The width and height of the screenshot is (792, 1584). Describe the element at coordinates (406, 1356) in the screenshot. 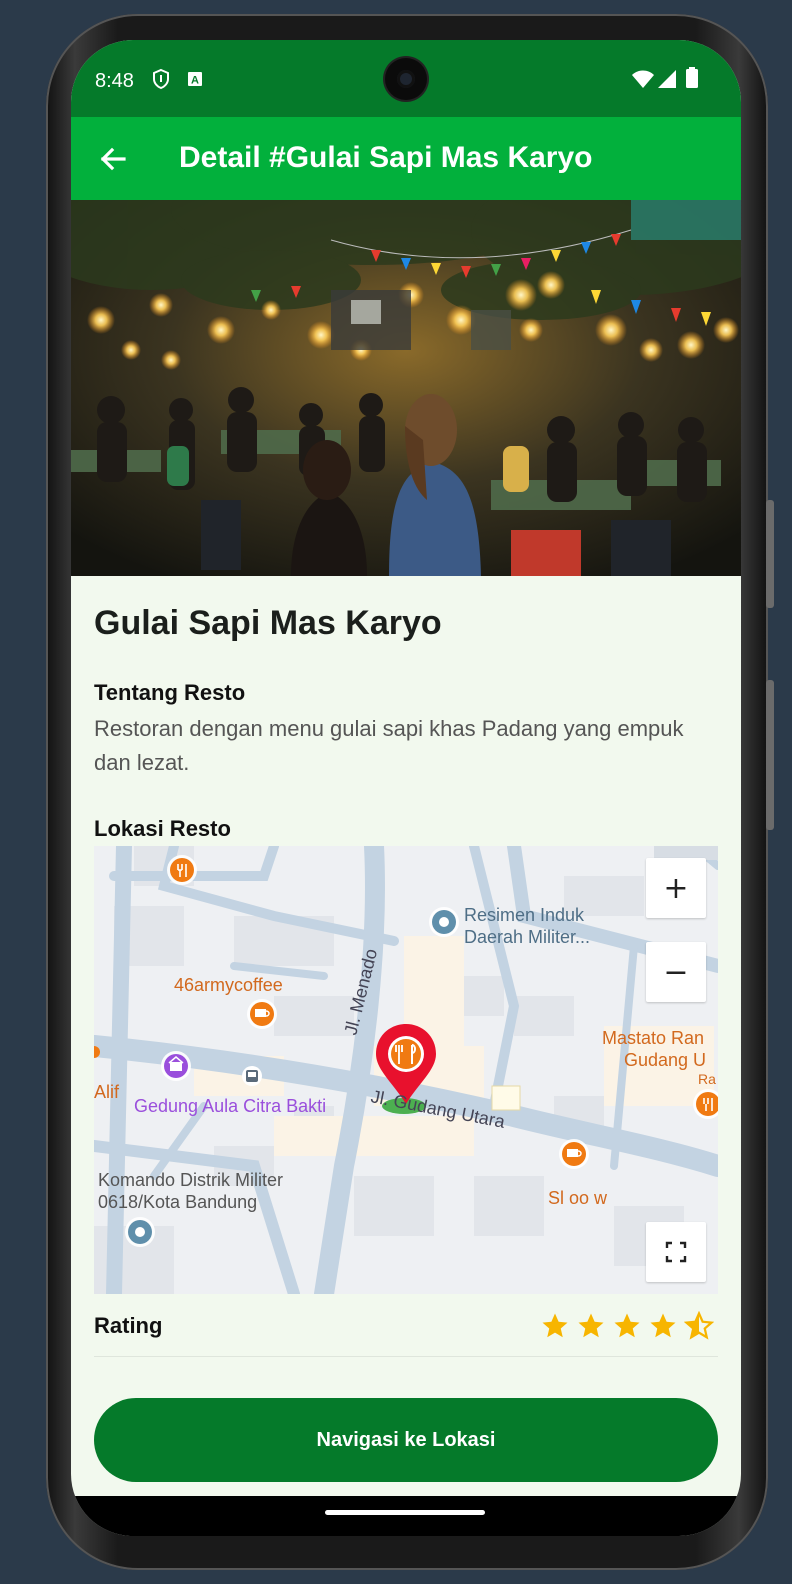

I see `divider` at that location.